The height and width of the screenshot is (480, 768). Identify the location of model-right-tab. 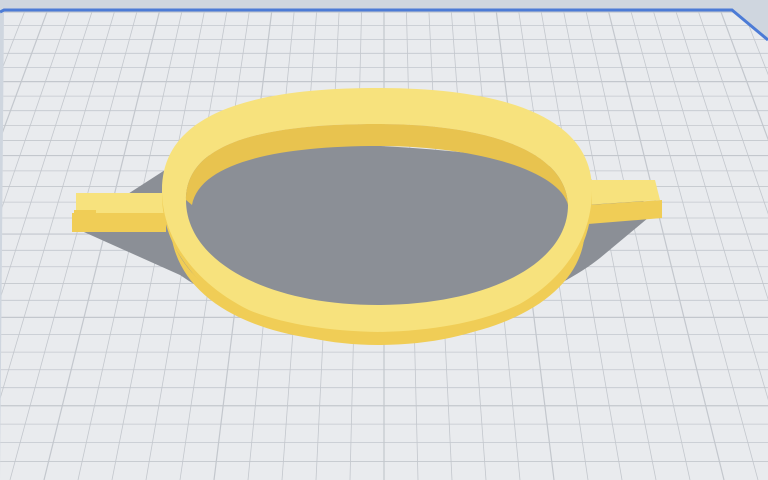
(623, 202).